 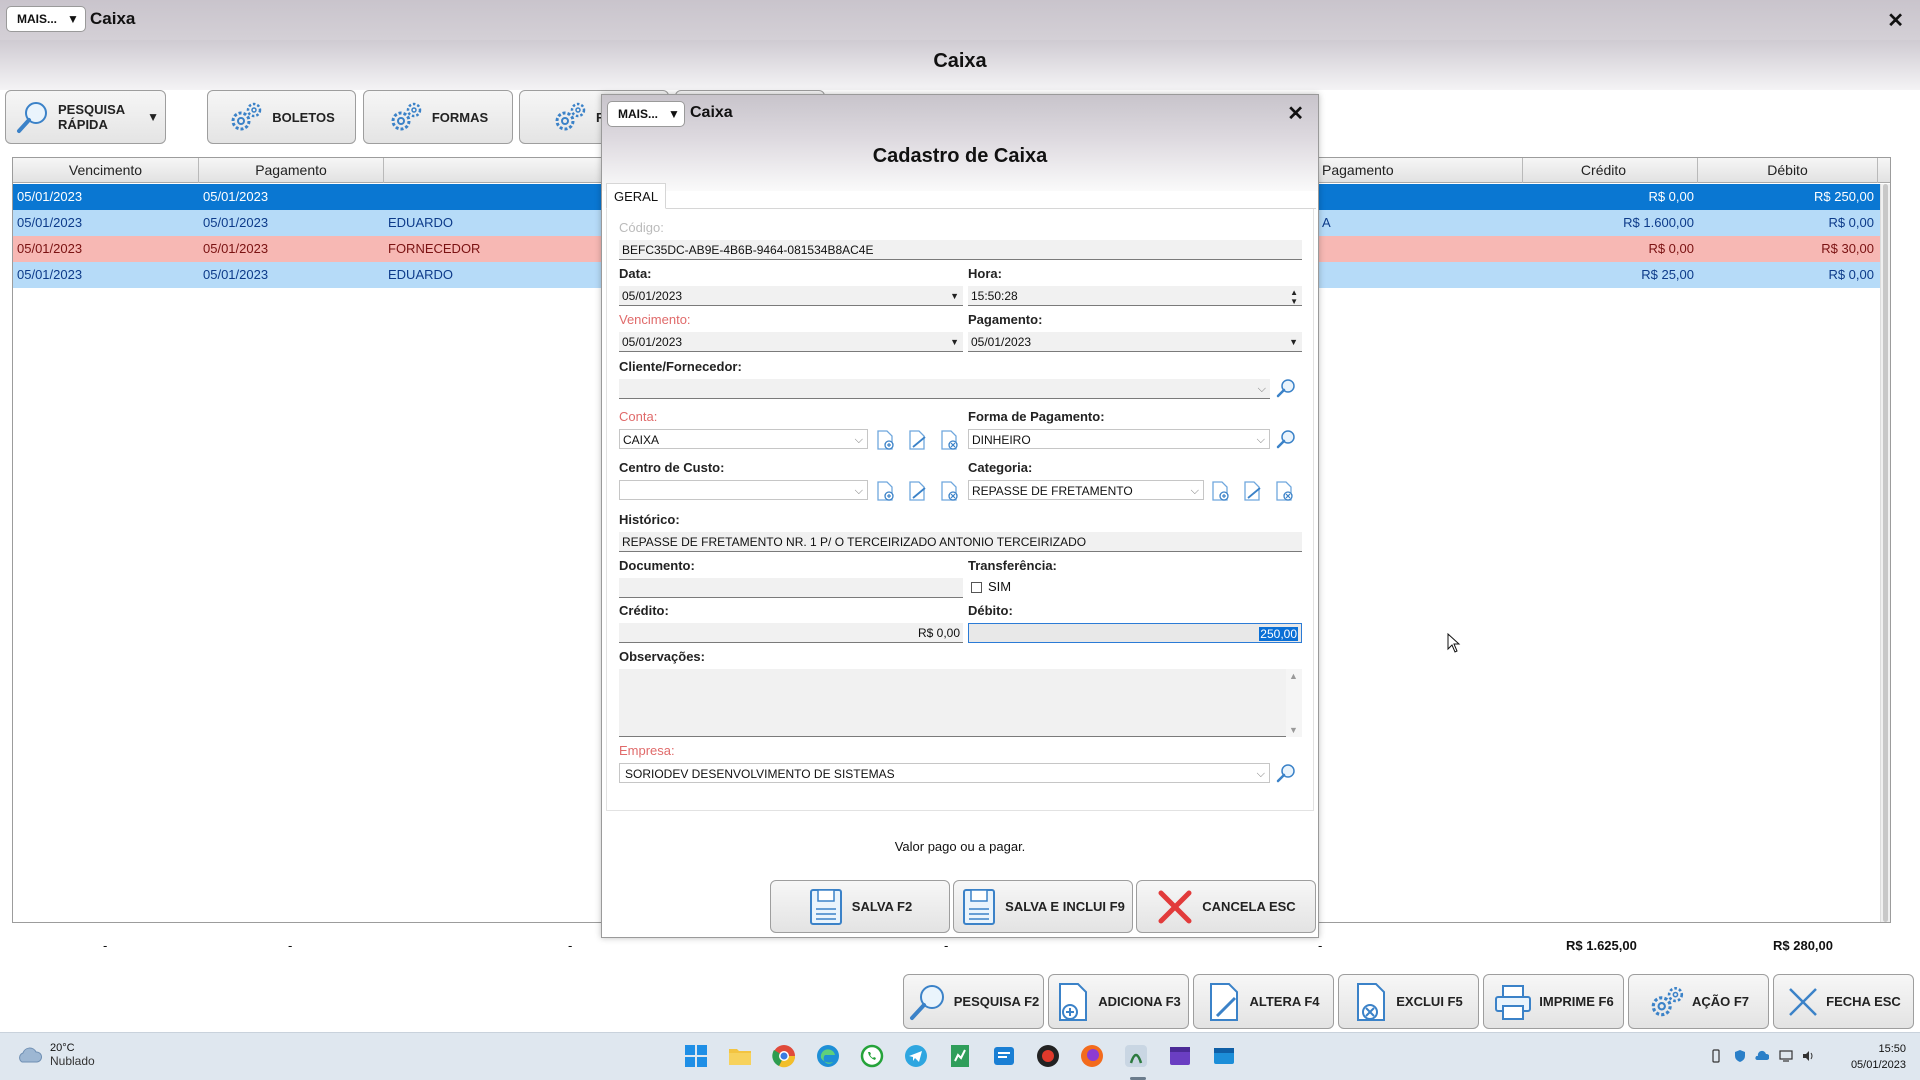 What do you see at coordinates (944, 389) in the screenshot?
I see `cliente-field: ⌵` at bounding box center [944, 389].